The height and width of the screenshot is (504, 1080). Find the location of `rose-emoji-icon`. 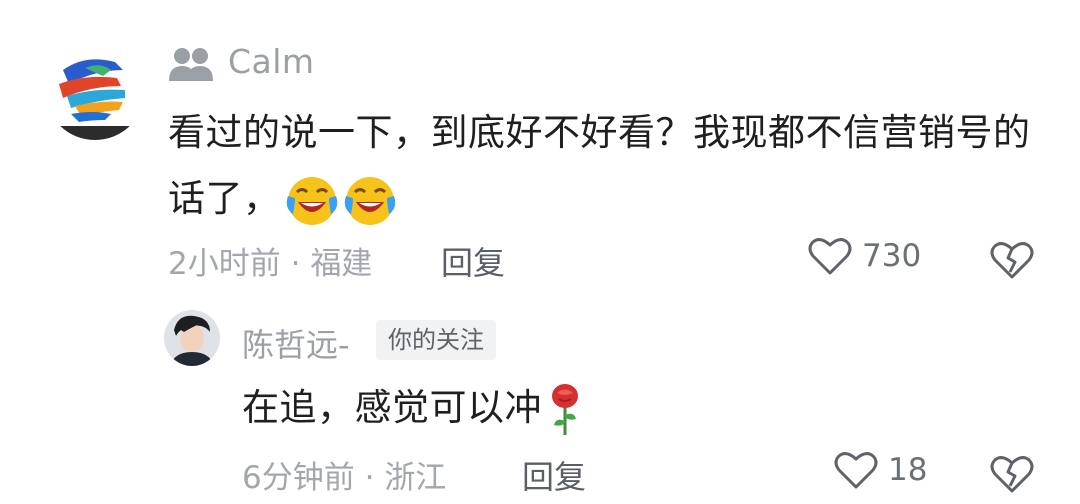

rose-emoji-icon is located at coordinates (565, 409).